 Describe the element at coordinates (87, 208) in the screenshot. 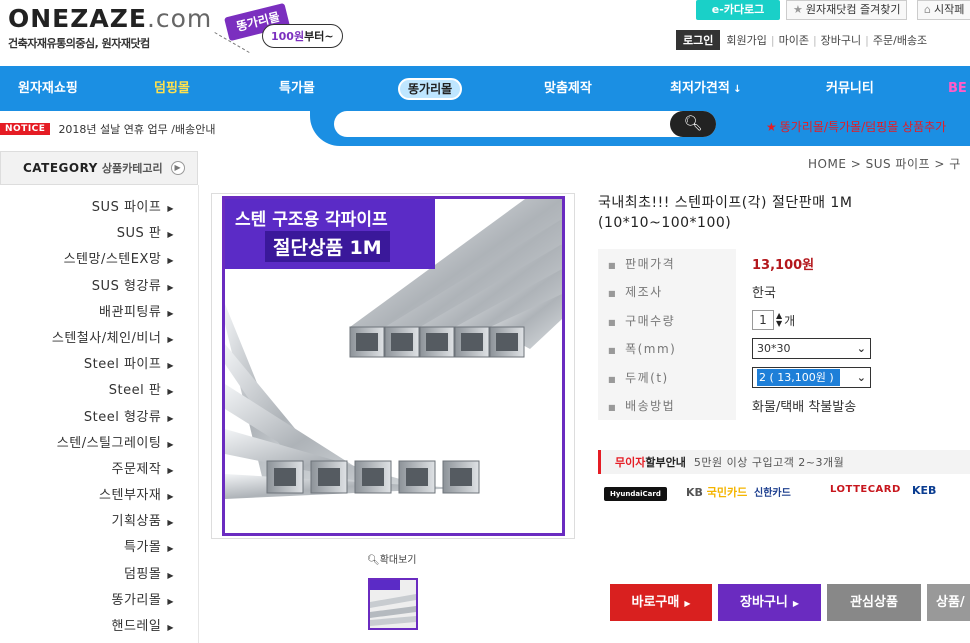

I see `category-item: SUS 파이프 ▶` at that location.